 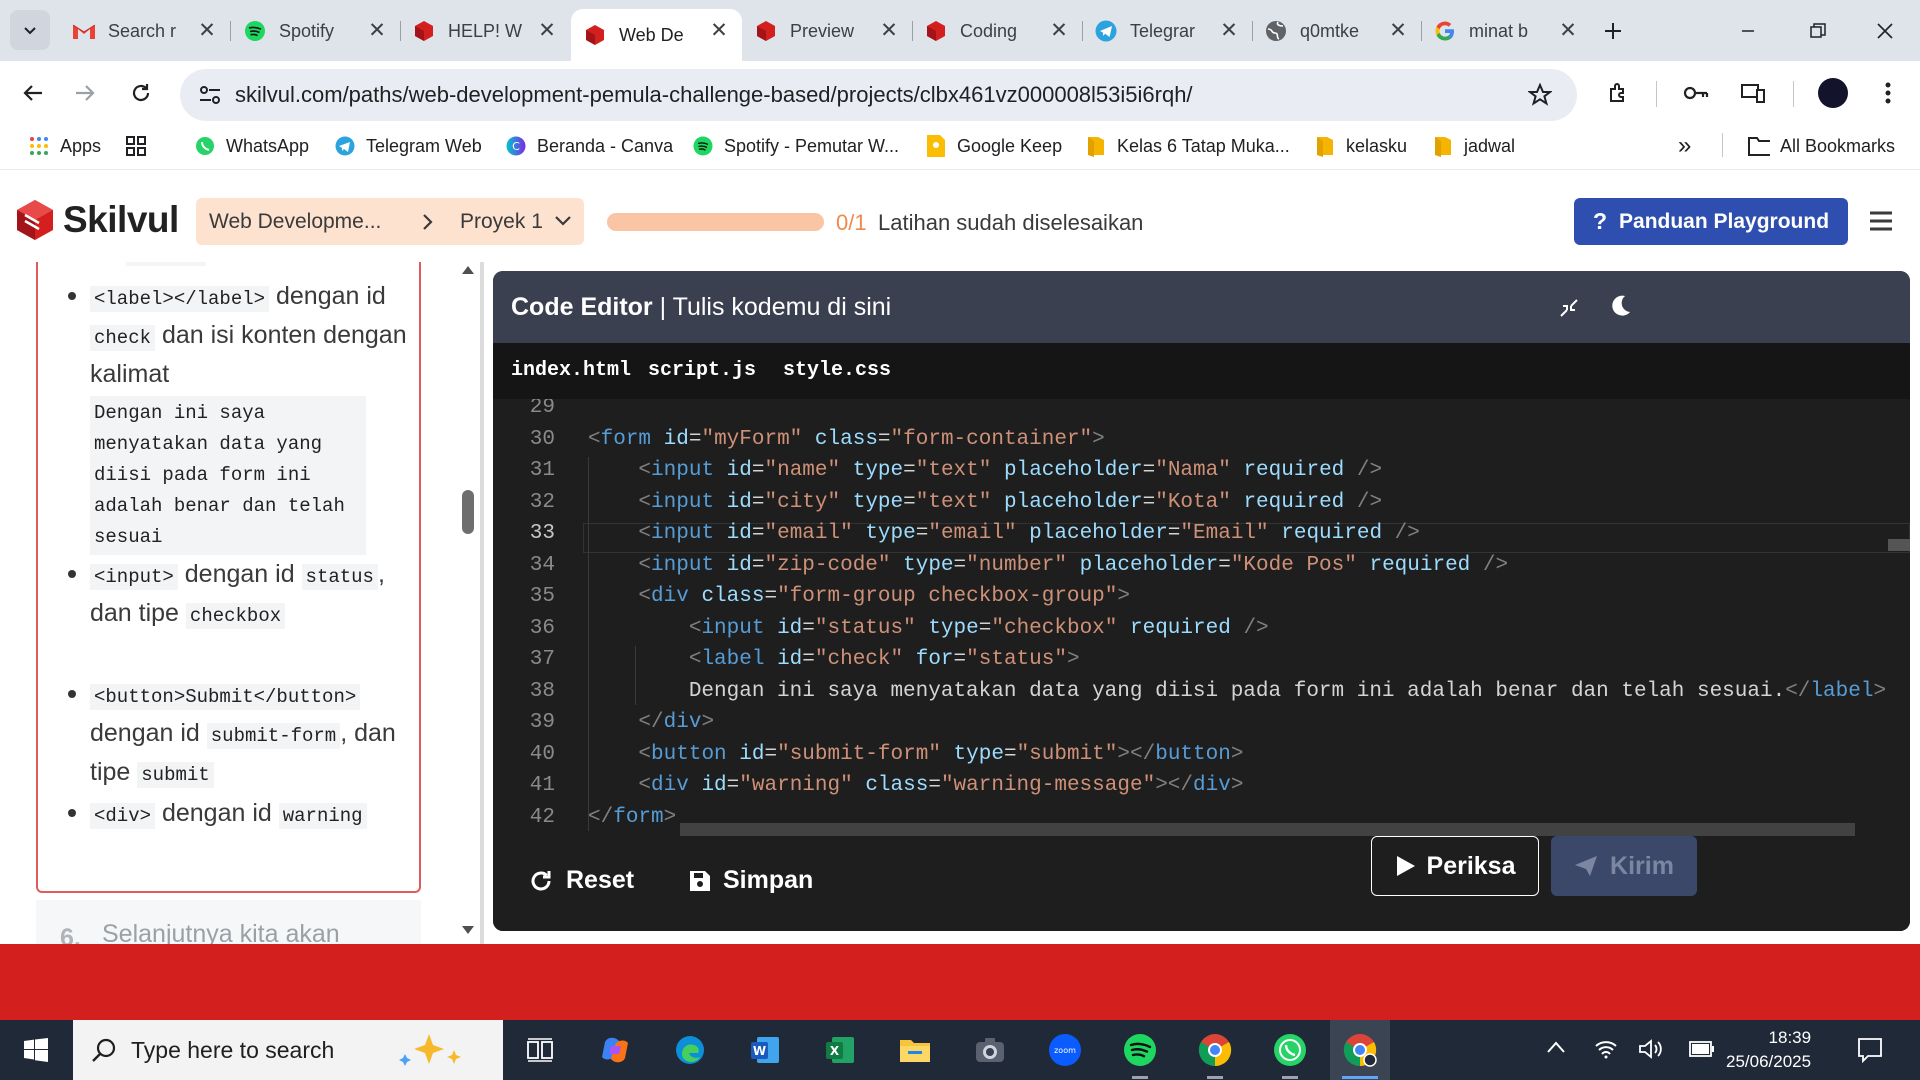 What do you see at coordinates (1540, 95) in the screenshot?
I see `star-icon` at bounding box center [1540, 95].